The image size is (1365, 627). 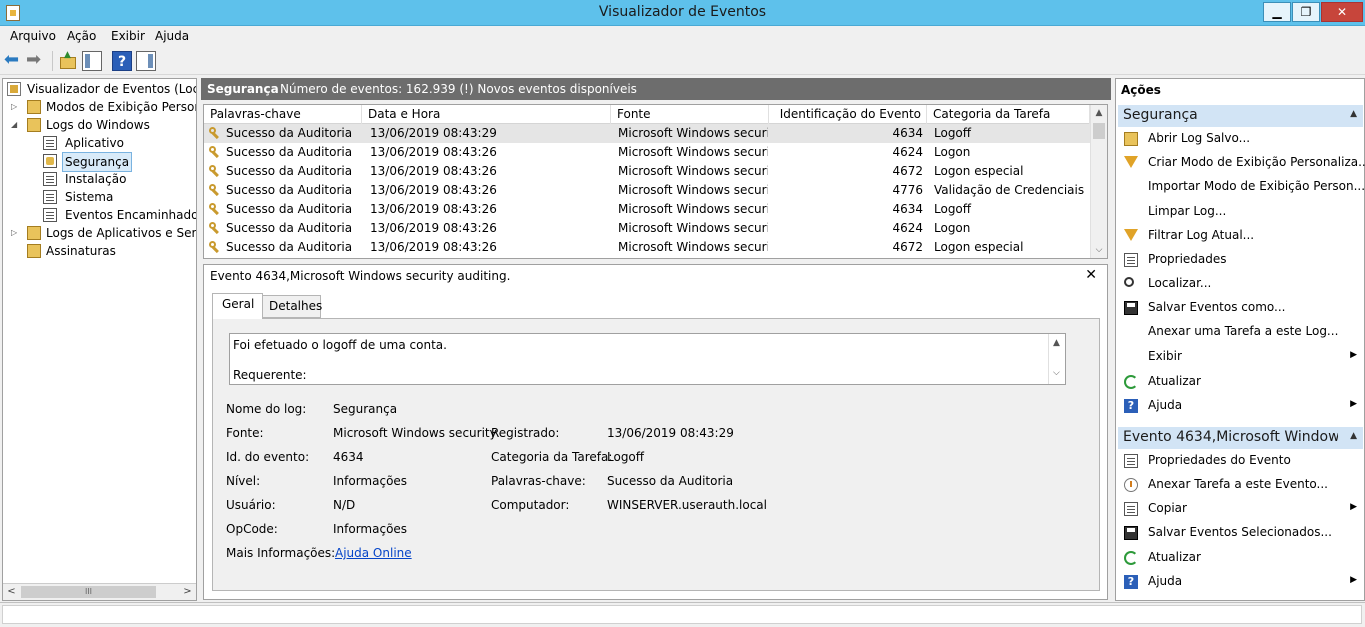 What do you see at coordinates (92, 61) in the screenshot?
I see `show-hide-tree-icon` at bounding box center [92, 61].